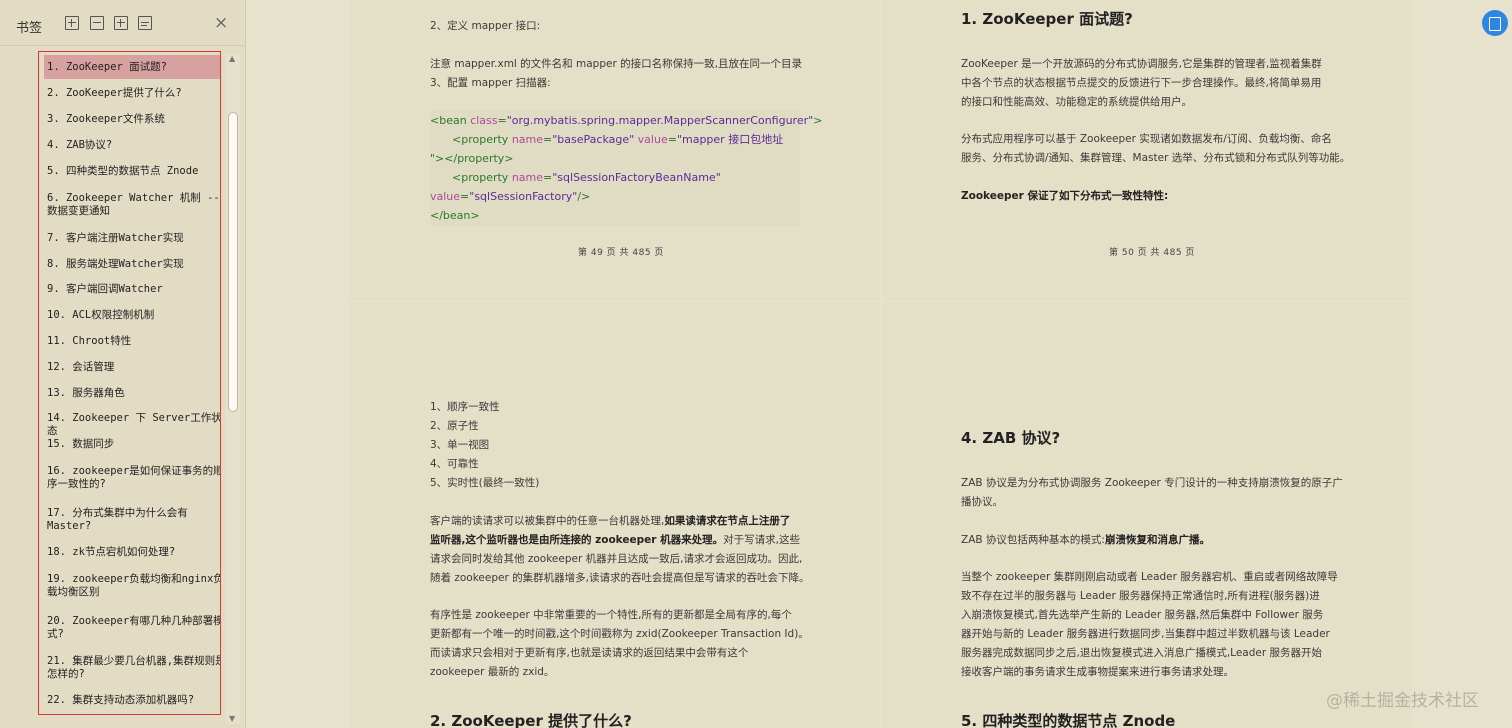  What do you see at coordinates (492, 672) in the screenshot?
I see `page51-line: zookeeper 最新的 zxid。` at bounding box center [492, 672].